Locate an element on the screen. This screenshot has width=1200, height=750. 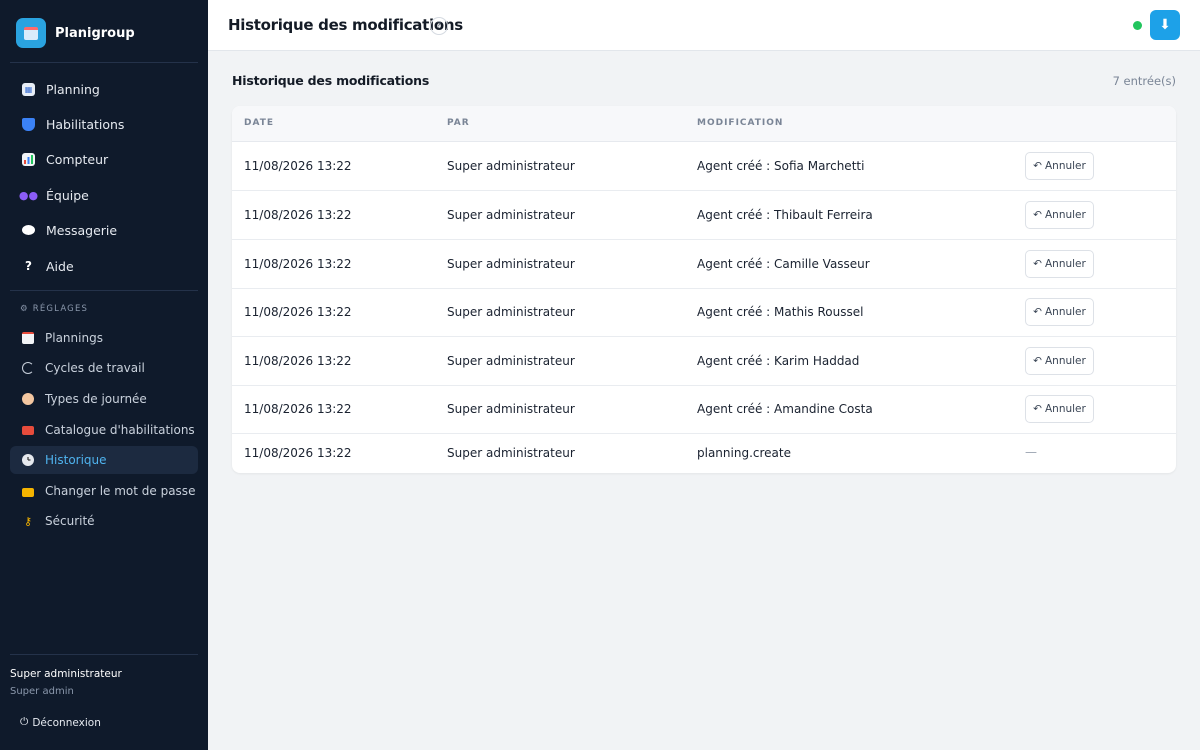
clipboard-icon is located at coordinates (28, 338).